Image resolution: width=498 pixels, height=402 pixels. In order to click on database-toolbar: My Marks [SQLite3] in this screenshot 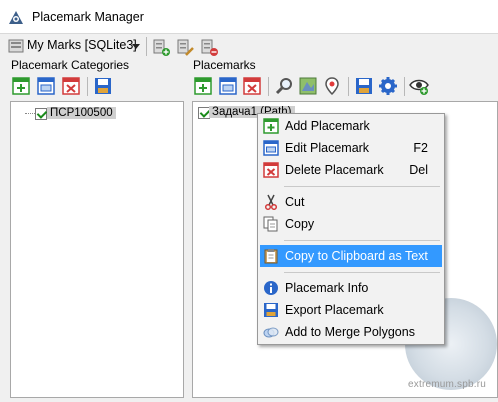, I will do `click(249, 47)`.